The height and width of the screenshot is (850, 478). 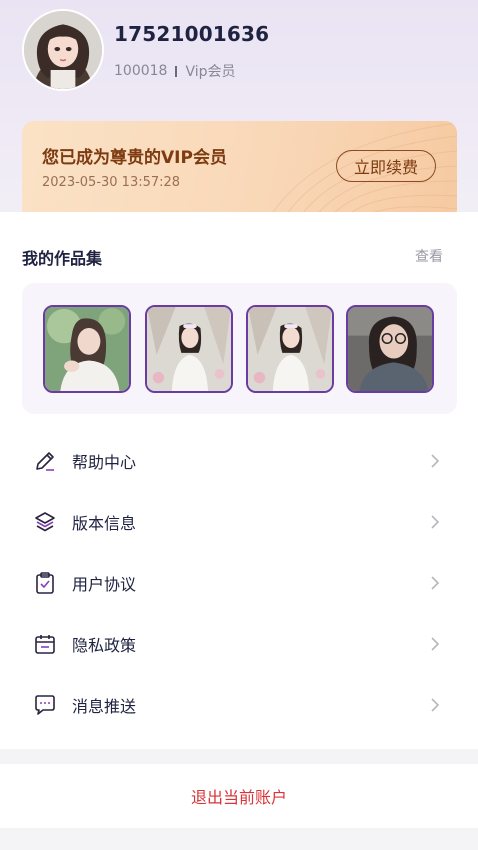 What do you see at coordinates (239, 348) in the screenshot?
I see `works-gallery` at bounding box center [239, 348].